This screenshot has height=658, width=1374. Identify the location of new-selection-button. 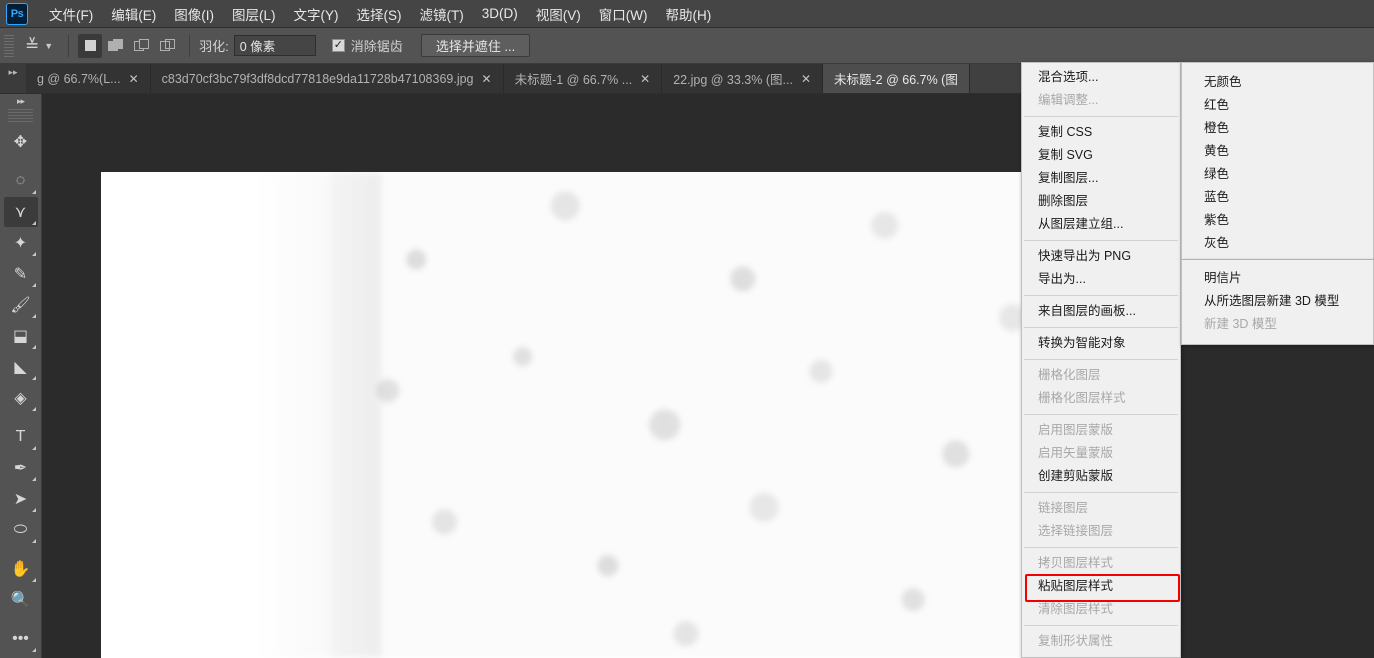
(90, 45).